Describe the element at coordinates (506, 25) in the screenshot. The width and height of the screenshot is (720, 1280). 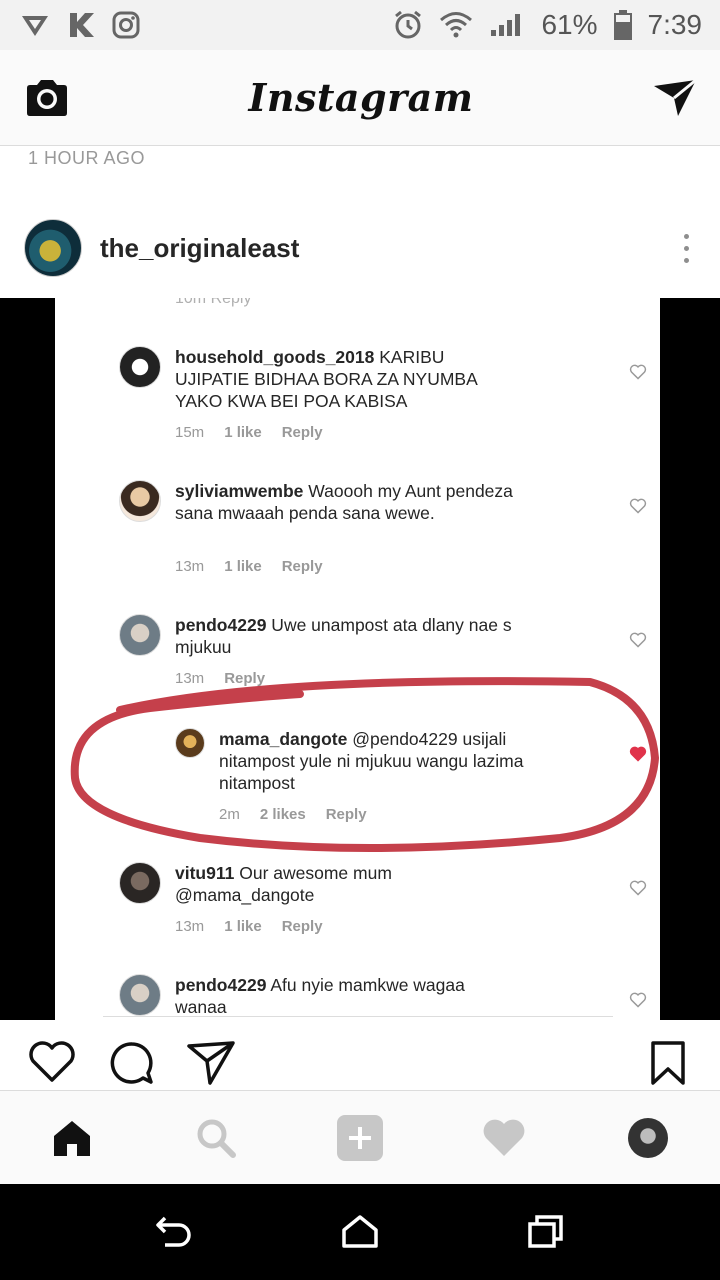
I see `signal-icon` at that location.